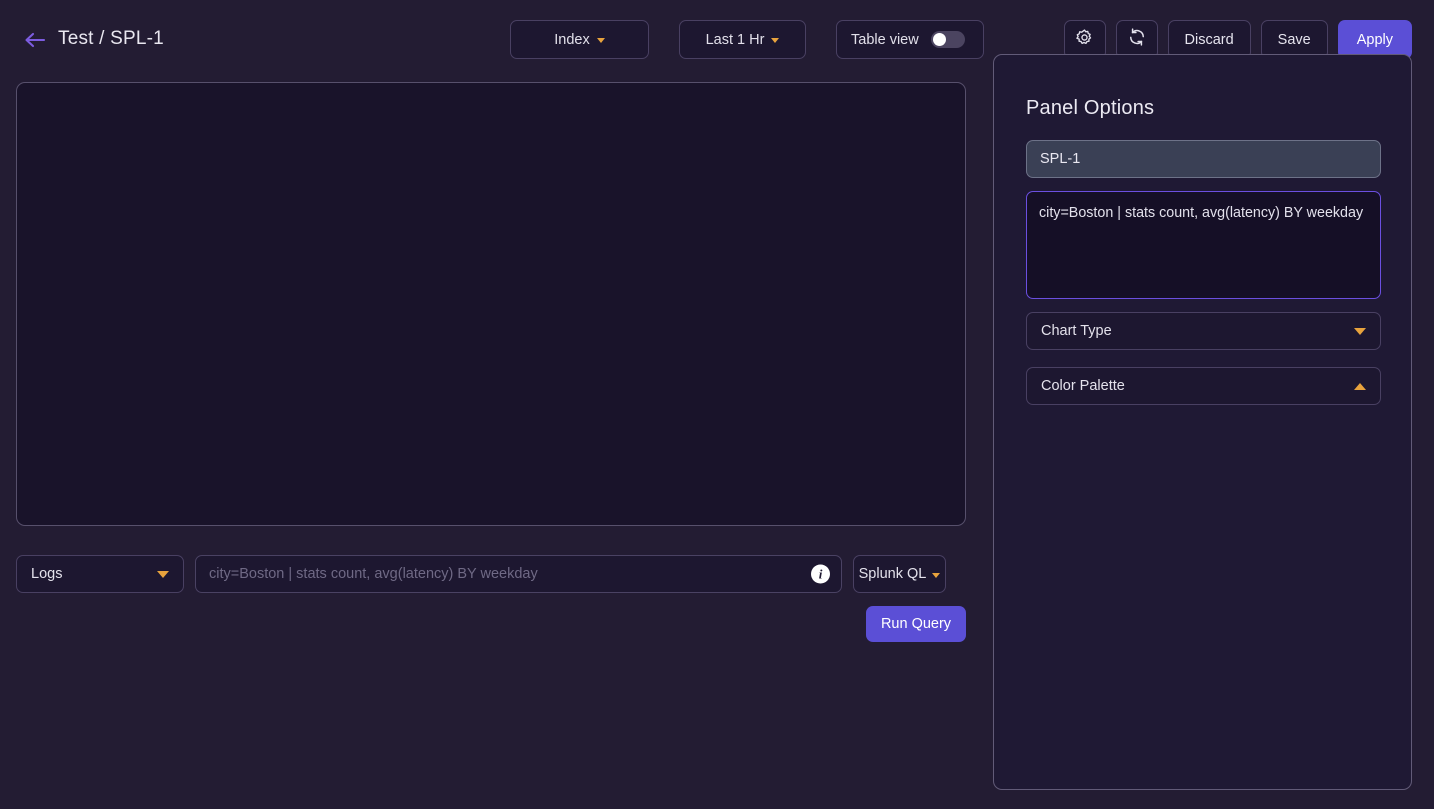 This screenshot has height=809, width=1434. Describe the element at coordinates (892, 574) in the screenshot. I see `query-language-label: Splunk QL` at that location.